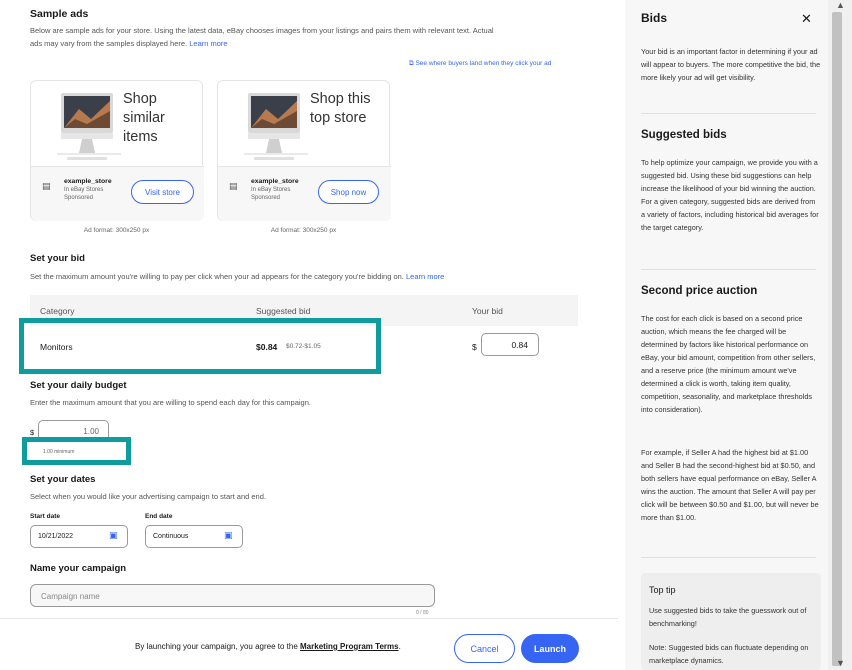 This screenshot has width=852, height=670. I want to click on launch-button: Launch, so click(550, 648).